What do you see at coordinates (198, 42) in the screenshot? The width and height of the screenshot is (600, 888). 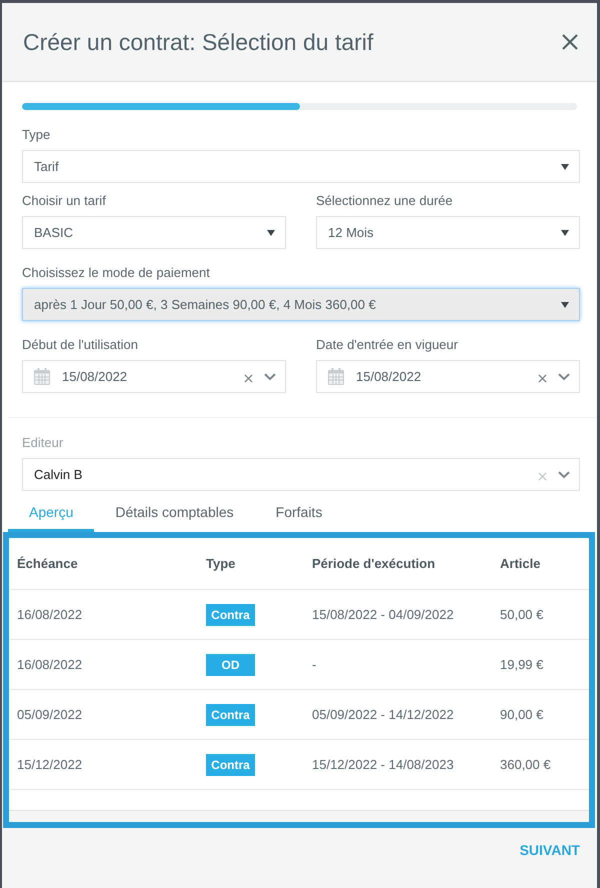 I see `dialog-title: Créer un contrat: Sélection du tarif` at bounding box center [198, 42].